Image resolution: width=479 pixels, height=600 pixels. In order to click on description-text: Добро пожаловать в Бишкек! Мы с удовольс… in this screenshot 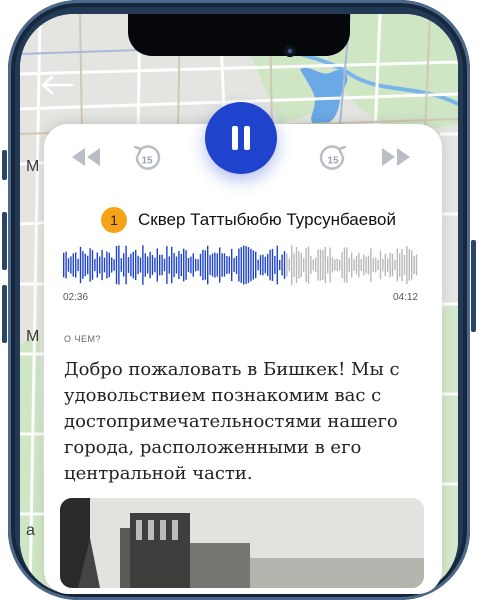, I will do `click(232, 421)`.